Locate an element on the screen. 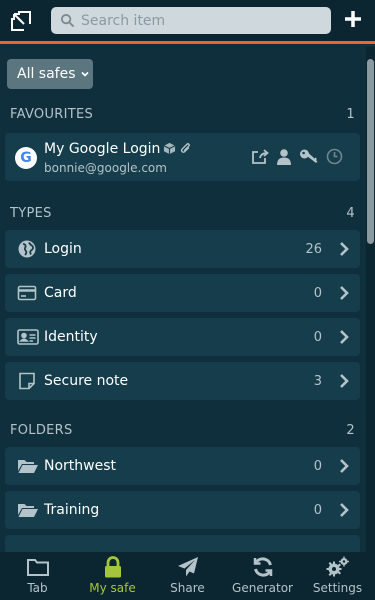  add-item-icon is located at coordinates (353, 19).